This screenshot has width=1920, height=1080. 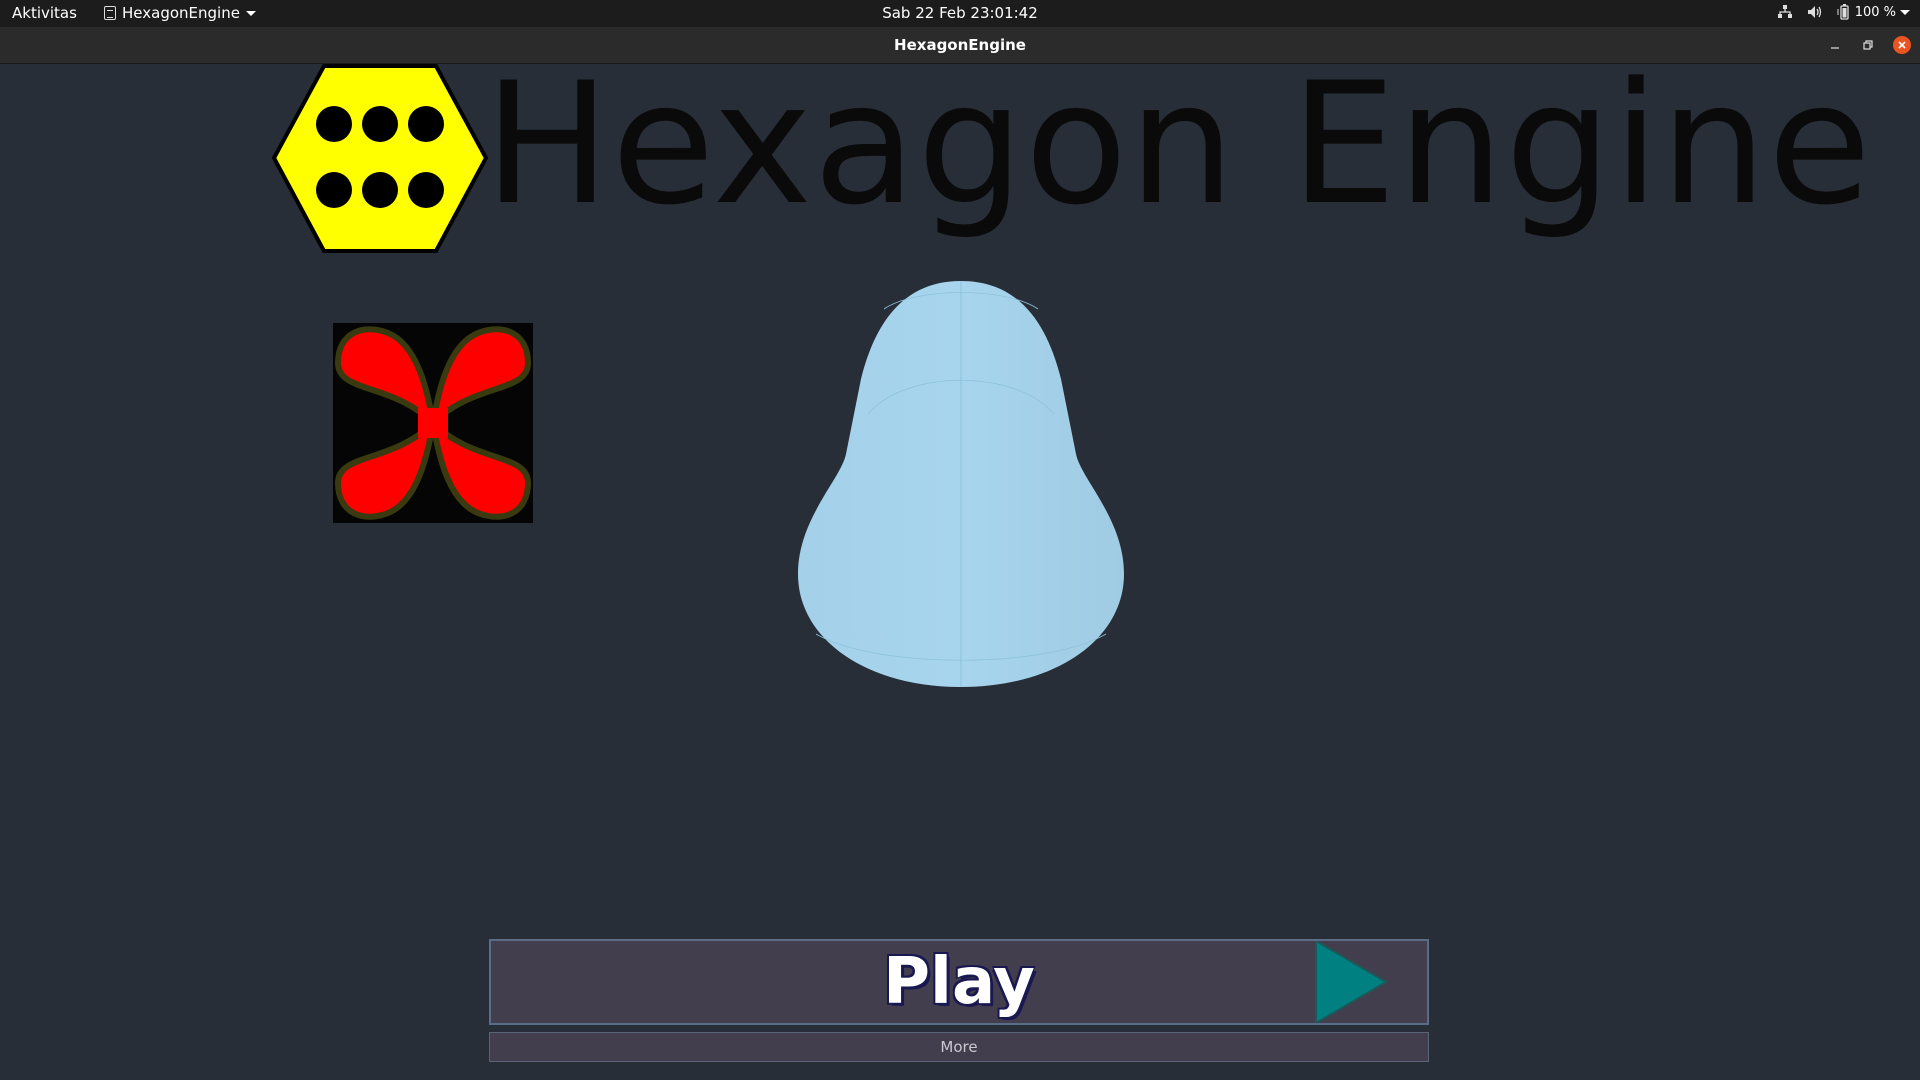 I want to click on network-icon, so click(x=1785, y=12).